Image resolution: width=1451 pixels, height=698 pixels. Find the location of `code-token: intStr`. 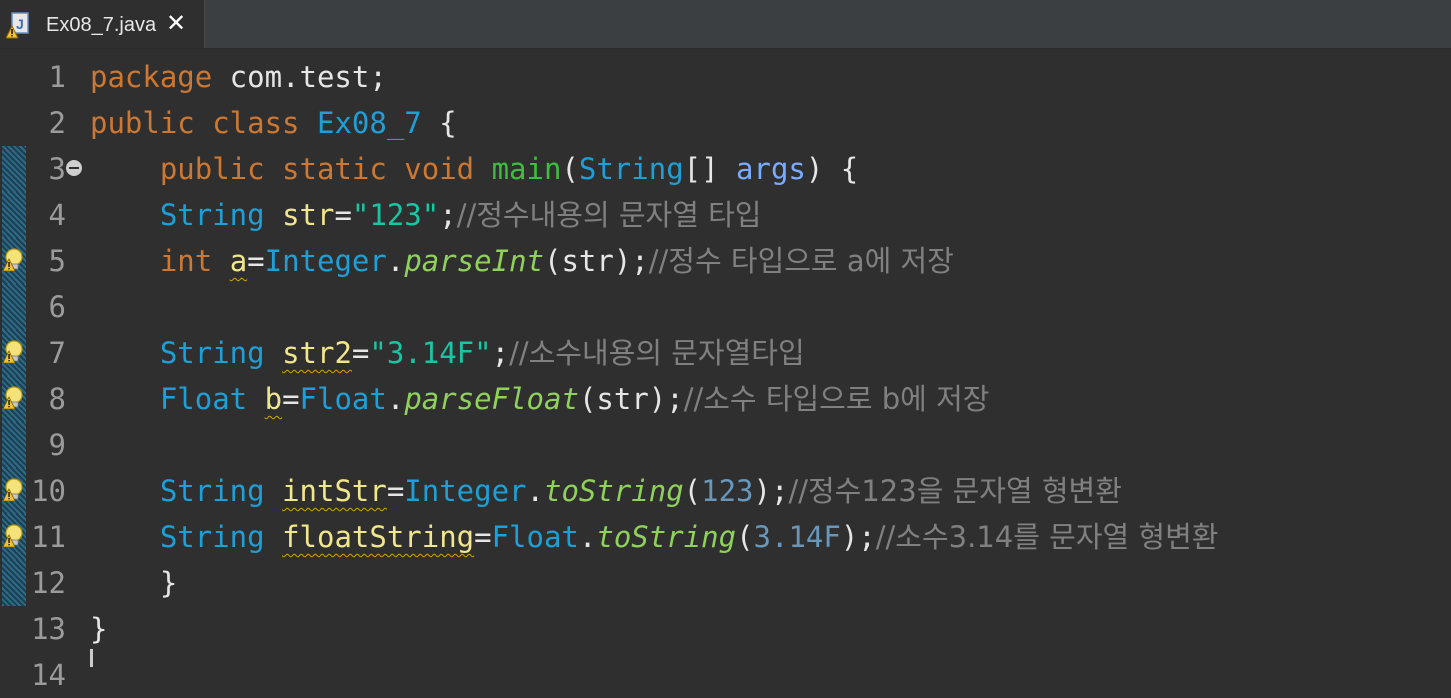

code-token: intStr is located at coordinates (334, 491).